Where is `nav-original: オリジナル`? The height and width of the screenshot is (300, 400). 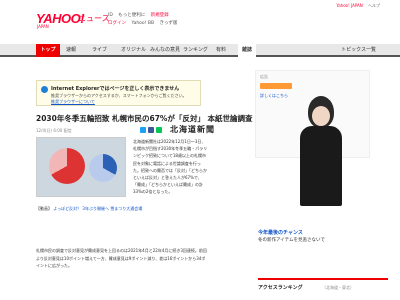 nav-original: オリジナル is located at coordinates (133, 50).